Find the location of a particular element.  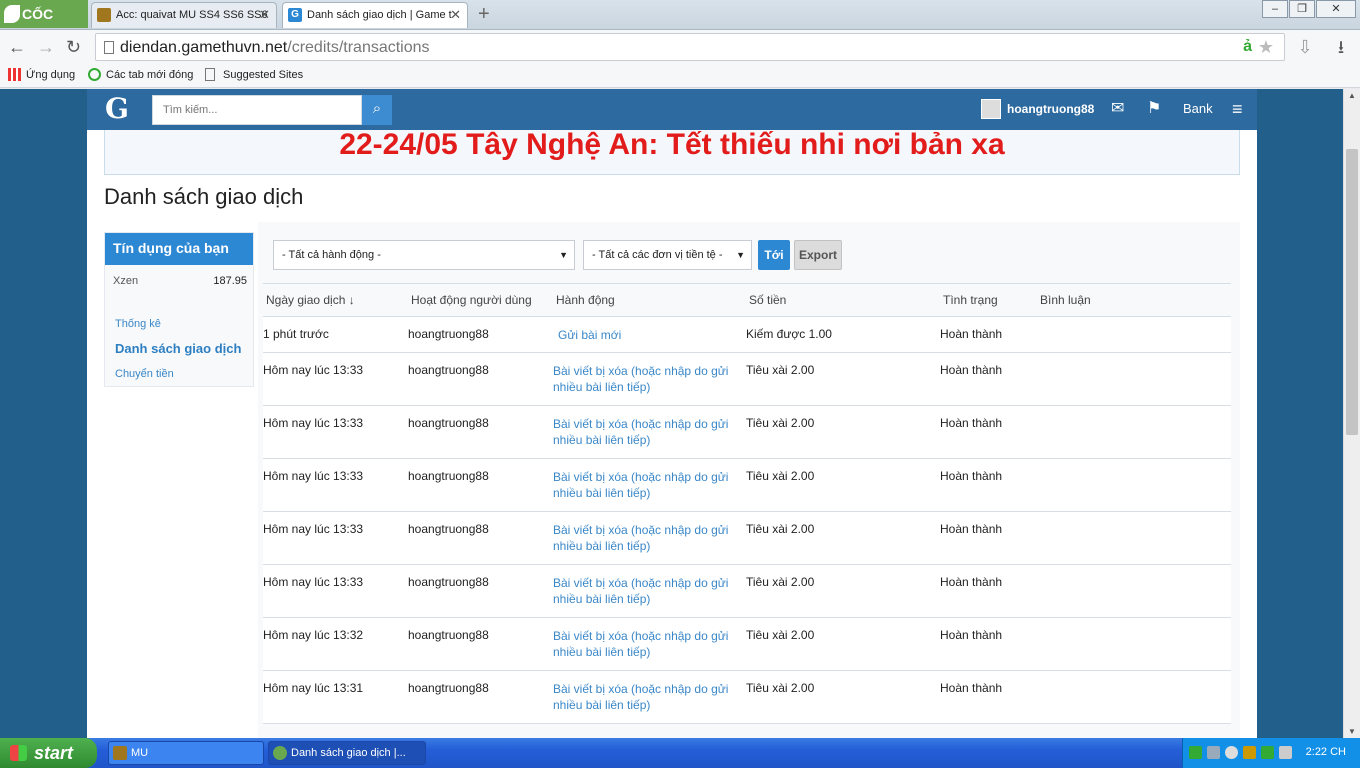

go-button: Tới is located at coordinates (774, 255).